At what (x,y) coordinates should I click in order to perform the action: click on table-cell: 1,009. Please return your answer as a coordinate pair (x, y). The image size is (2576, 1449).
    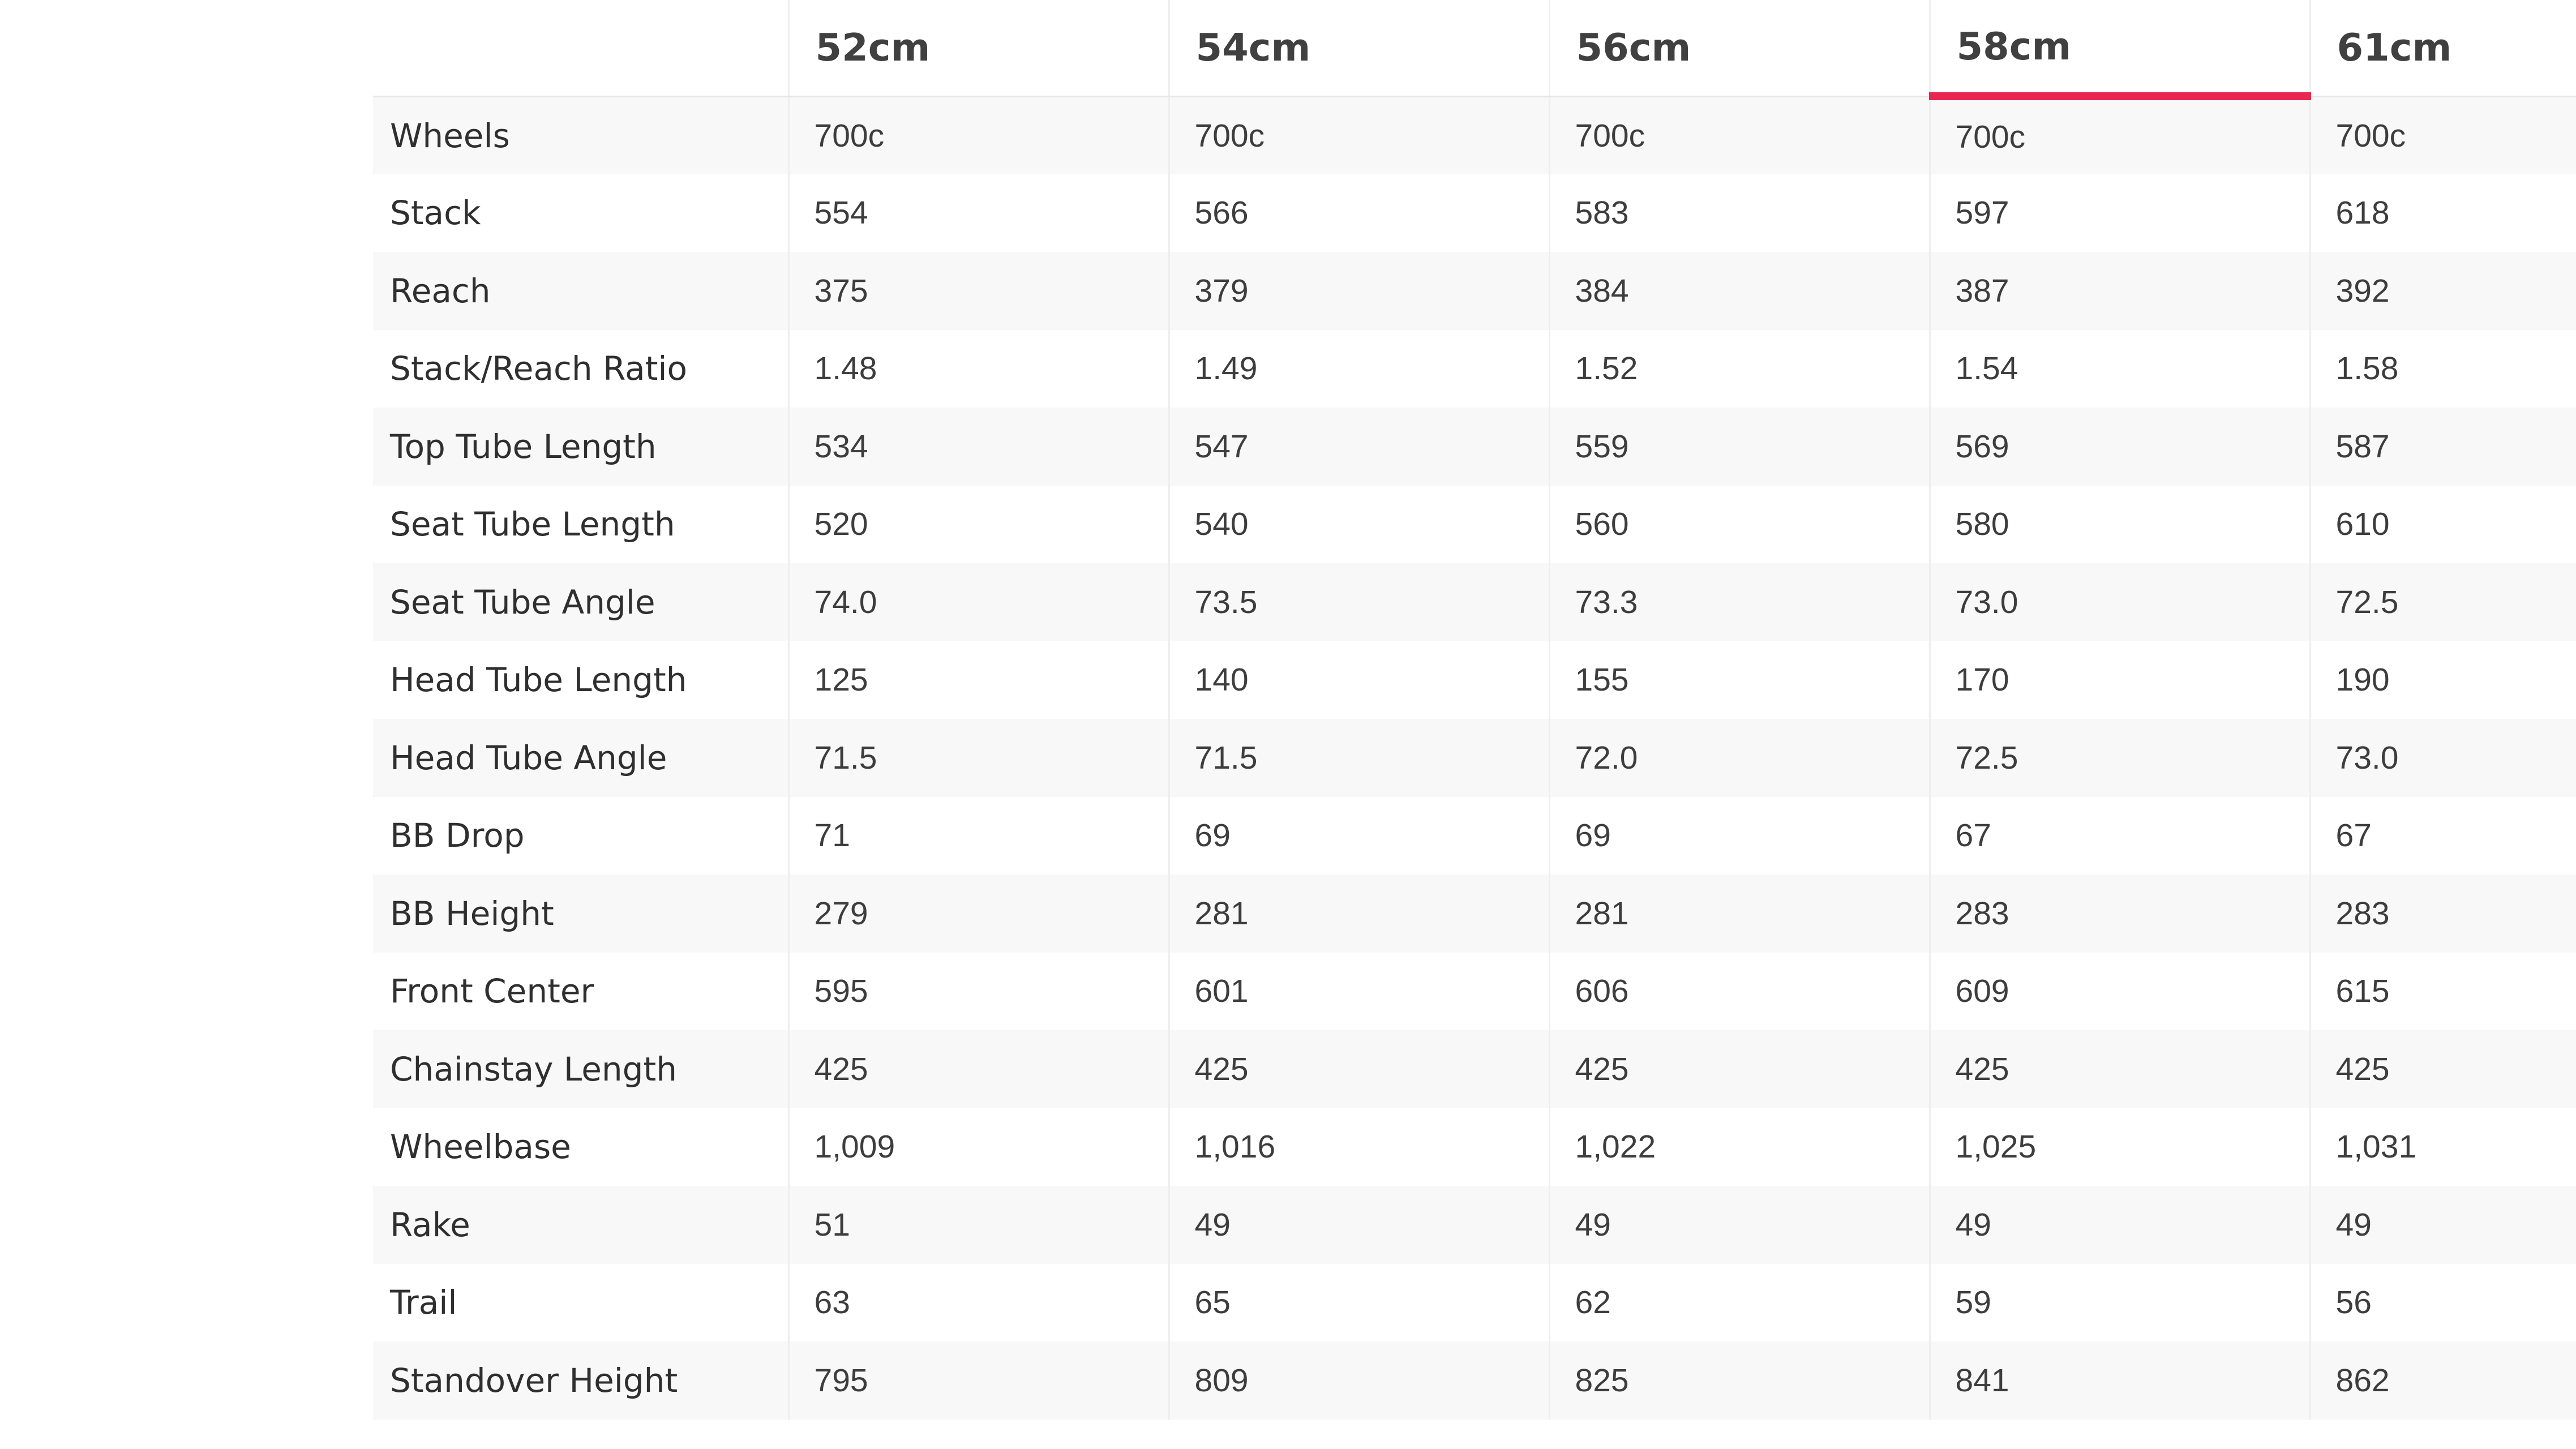
    Looking at the image, I should click on (978, 1147).